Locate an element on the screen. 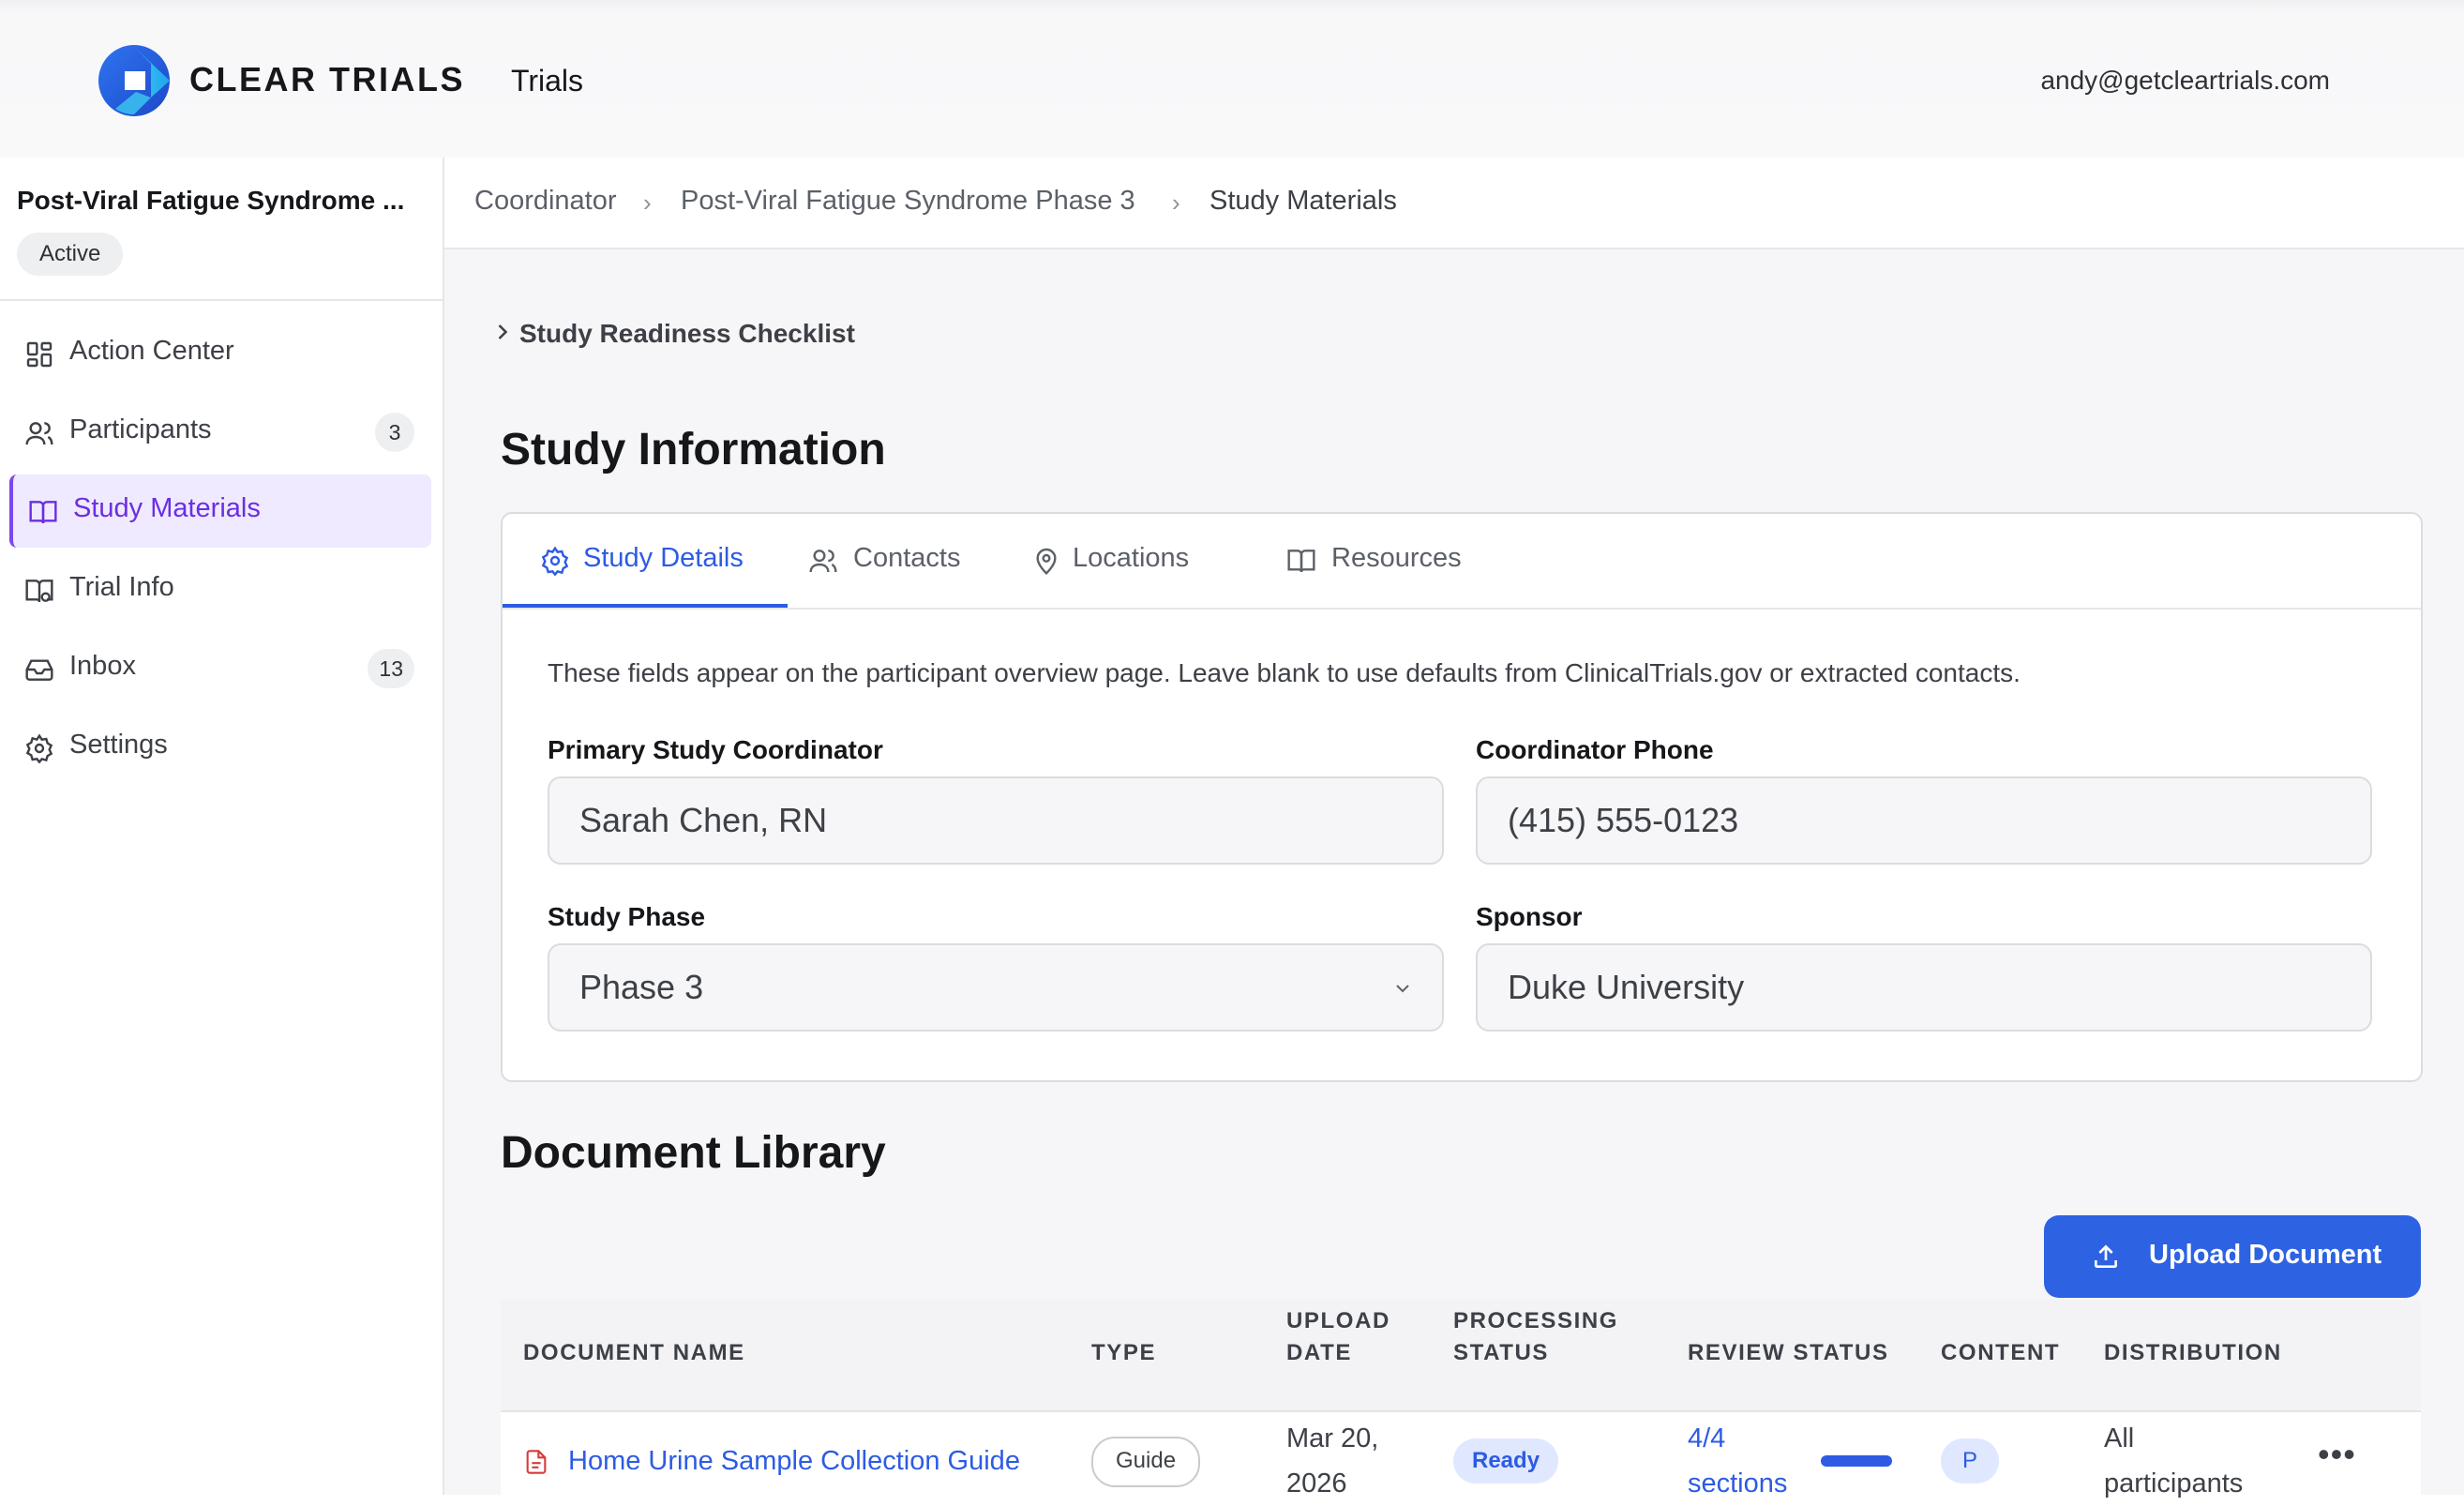 The width and height of the screenshot is (2464, 1506). document-name-link: Home Urine Sample Collection Guide is located at coordinates (794, 1460).